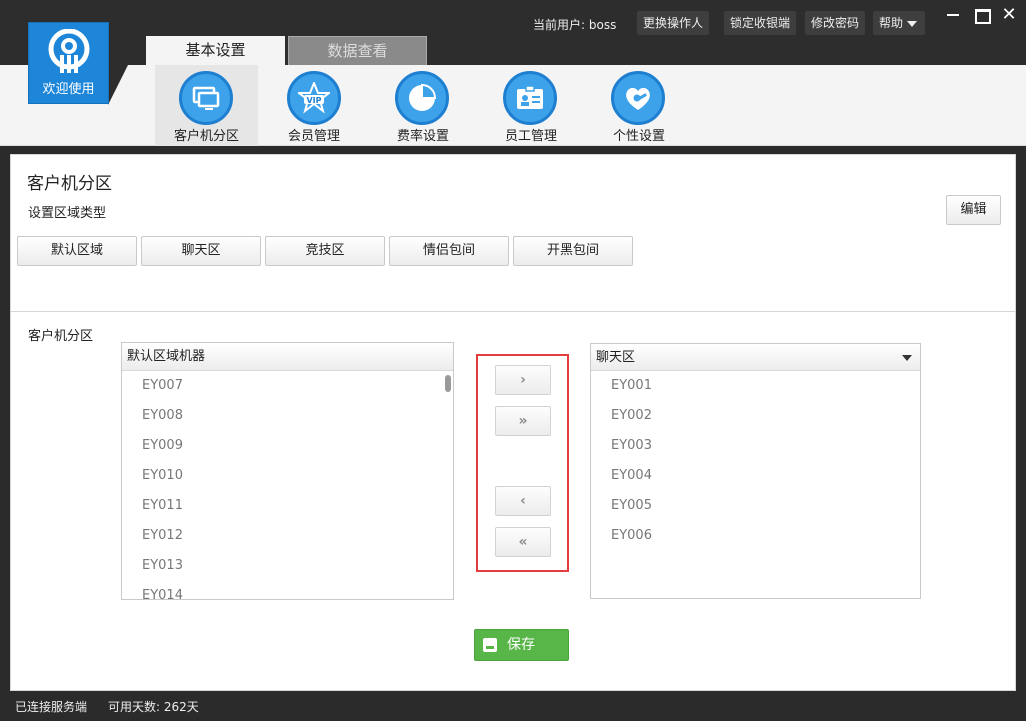  I want to click on toolbar-label: 会员管理, so click(313, 136).